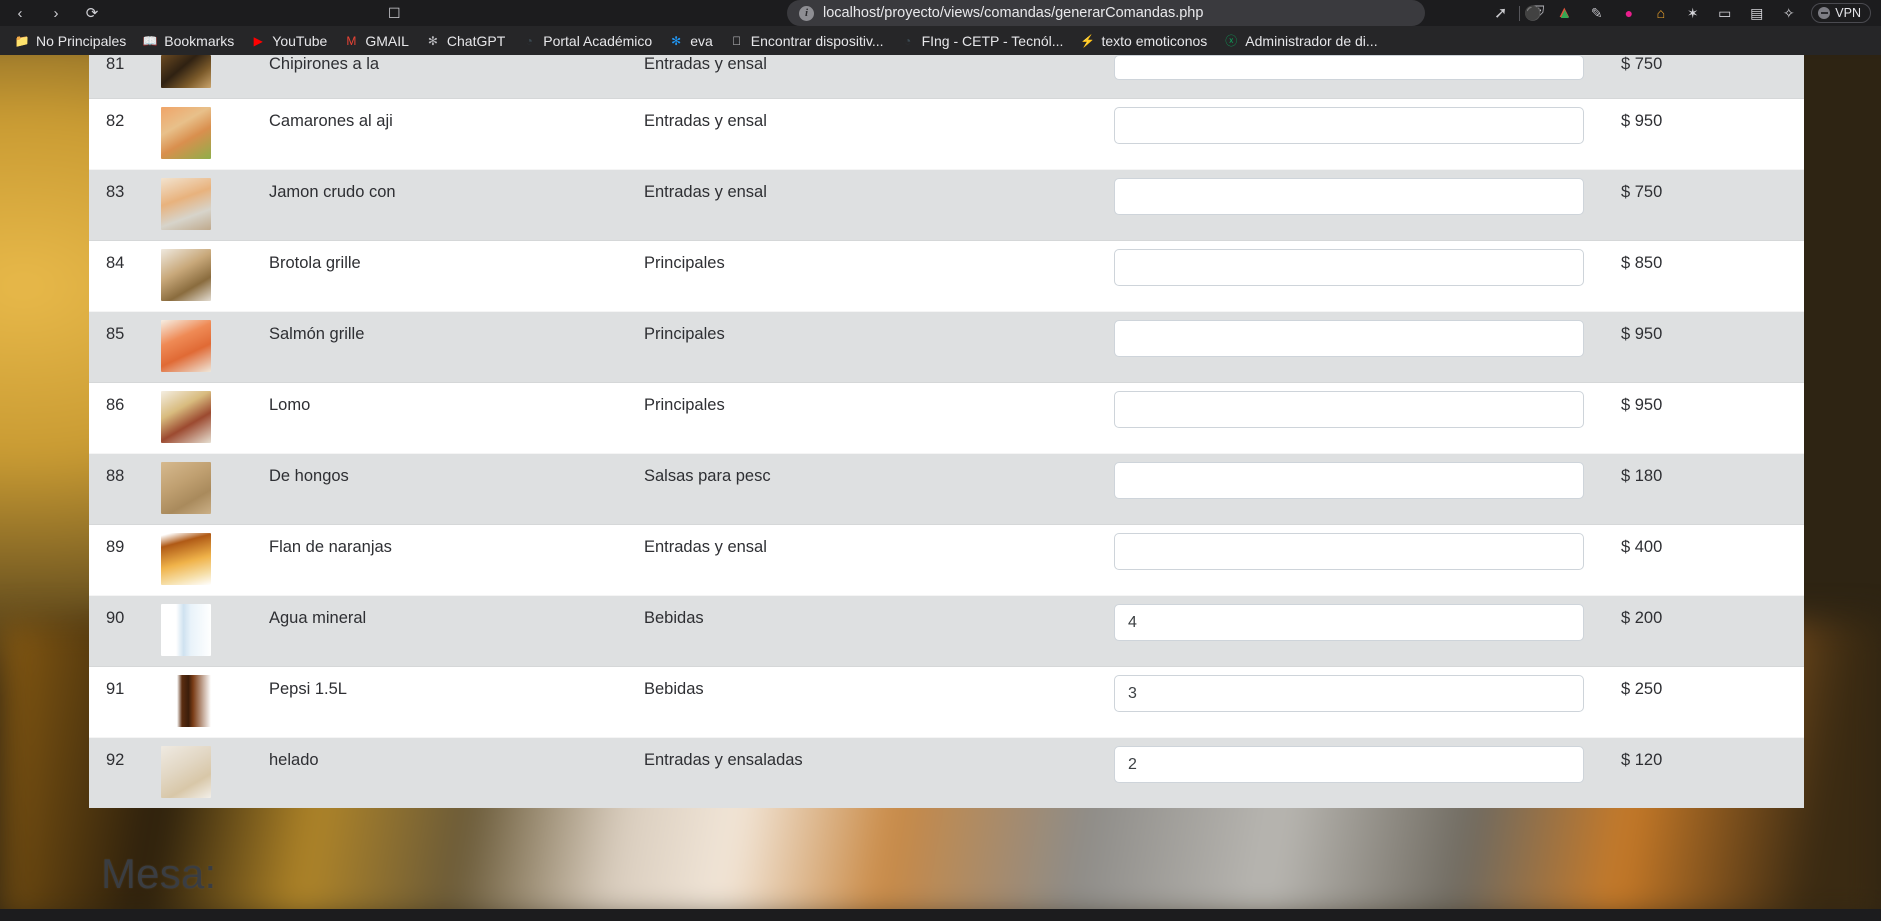 The width and height of the screenshot is (1881, 921). I want to click on product-name-cell: Pepsi 1.5L, so click(456, 702).